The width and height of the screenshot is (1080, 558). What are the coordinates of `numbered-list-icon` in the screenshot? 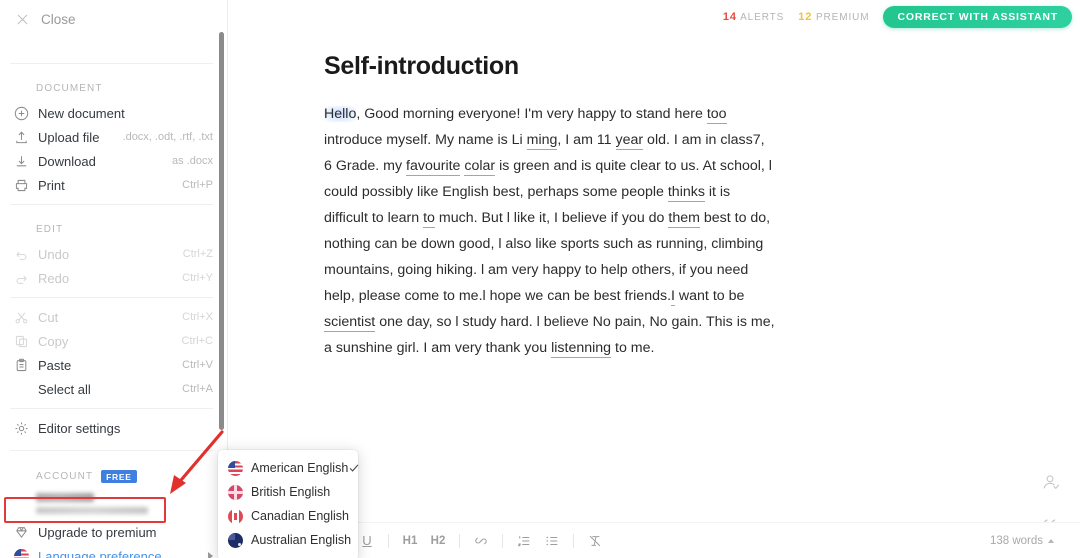 It's located at (524, 541).